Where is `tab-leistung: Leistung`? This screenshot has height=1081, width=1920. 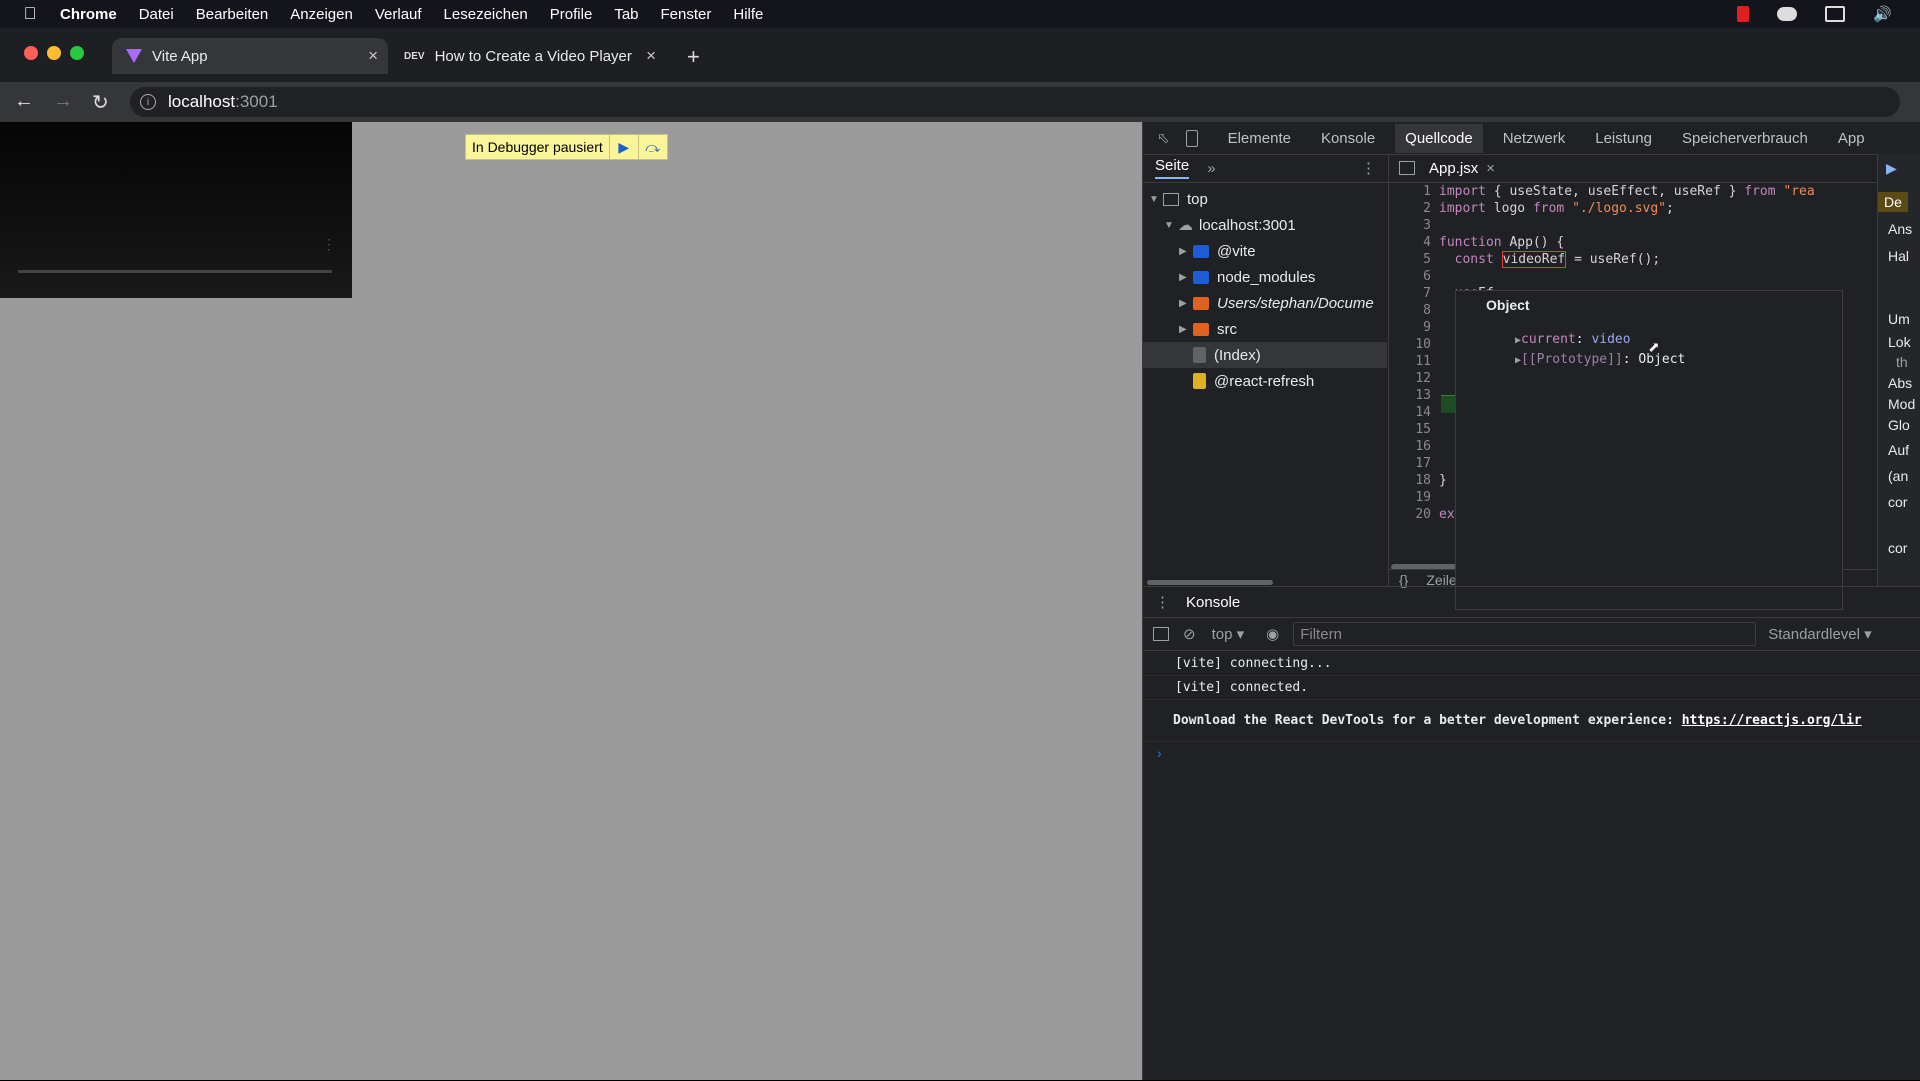
tab-leistung: Leistung is located at coordinates (1623, 138).